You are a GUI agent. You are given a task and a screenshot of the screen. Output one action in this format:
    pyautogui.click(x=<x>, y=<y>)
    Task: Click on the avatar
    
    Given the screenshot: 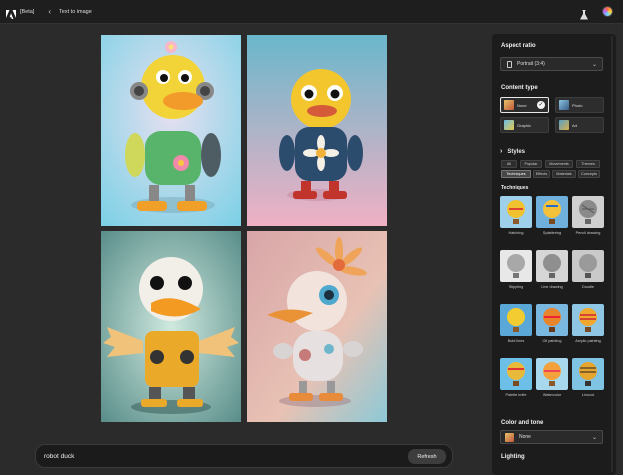 What is the action you would take?
    pyautogui.click(x=607, y=11)
    